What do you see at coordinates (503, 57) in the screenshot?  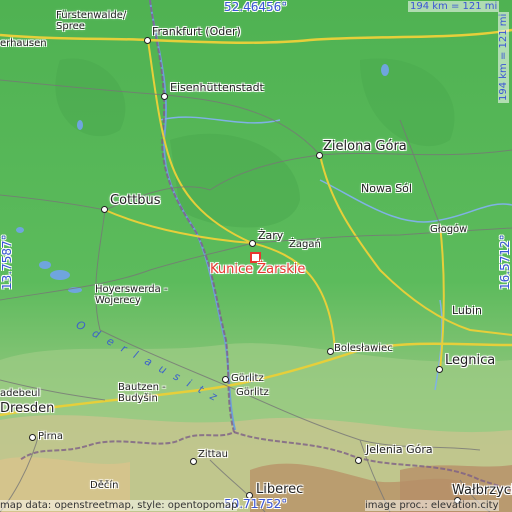 I see `scale-vertical: 194 km = 121 mi` at bounding box center [503, 57].